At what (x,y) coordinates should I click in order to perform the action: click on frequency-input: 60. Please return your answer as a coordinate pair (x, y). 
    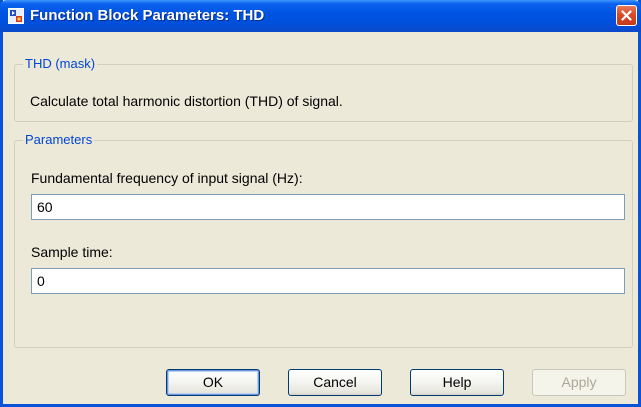
    Looking at the image, I should click on (328, 207).